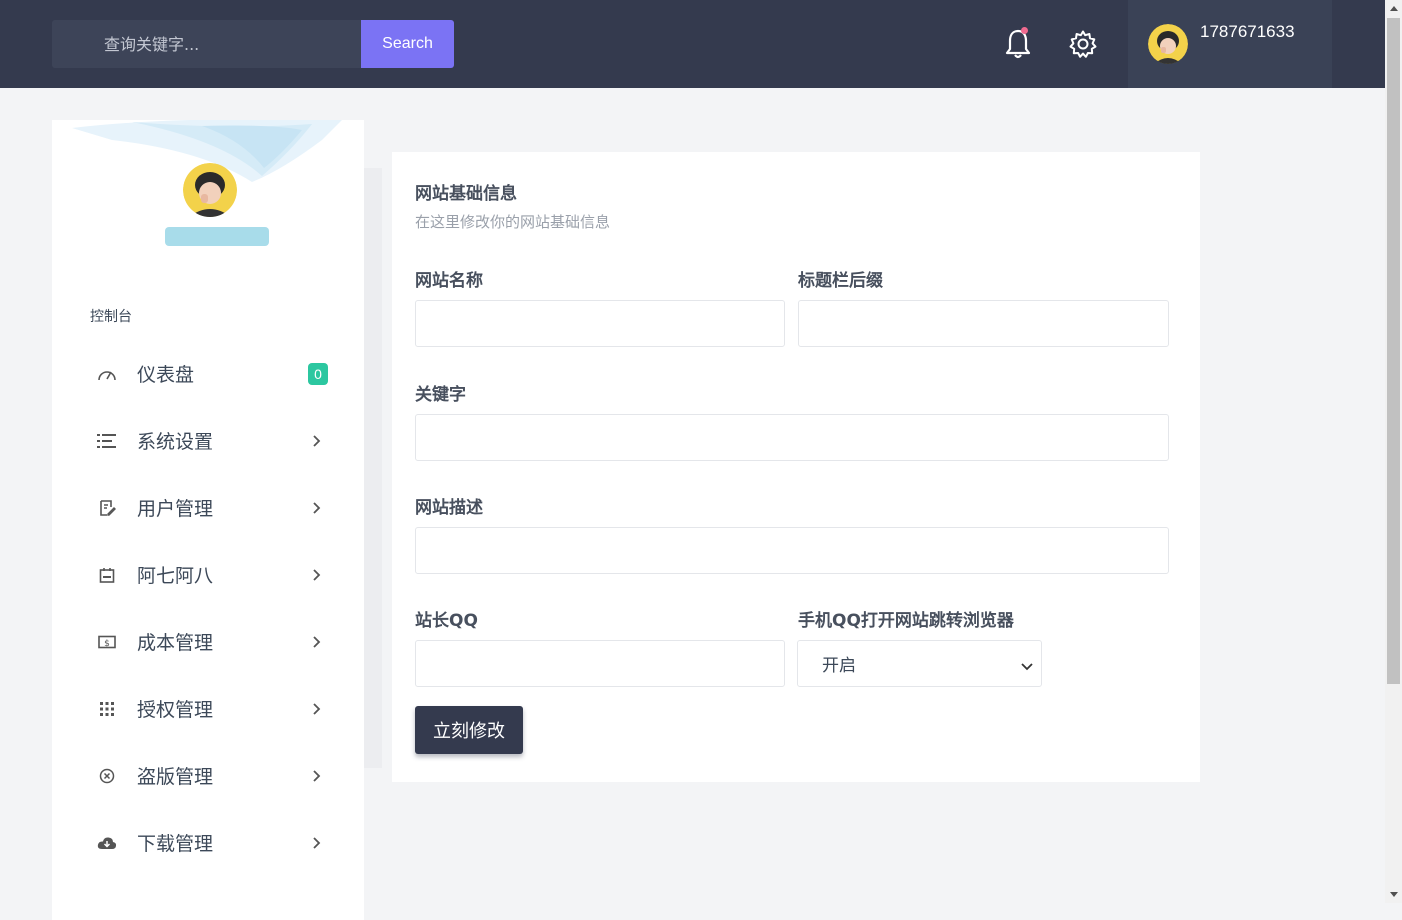 The width and height of the screenshot is (1402, 920). I want to click on card-subtitle: 在这里修改你的网站基础信息, so click(513, 222).